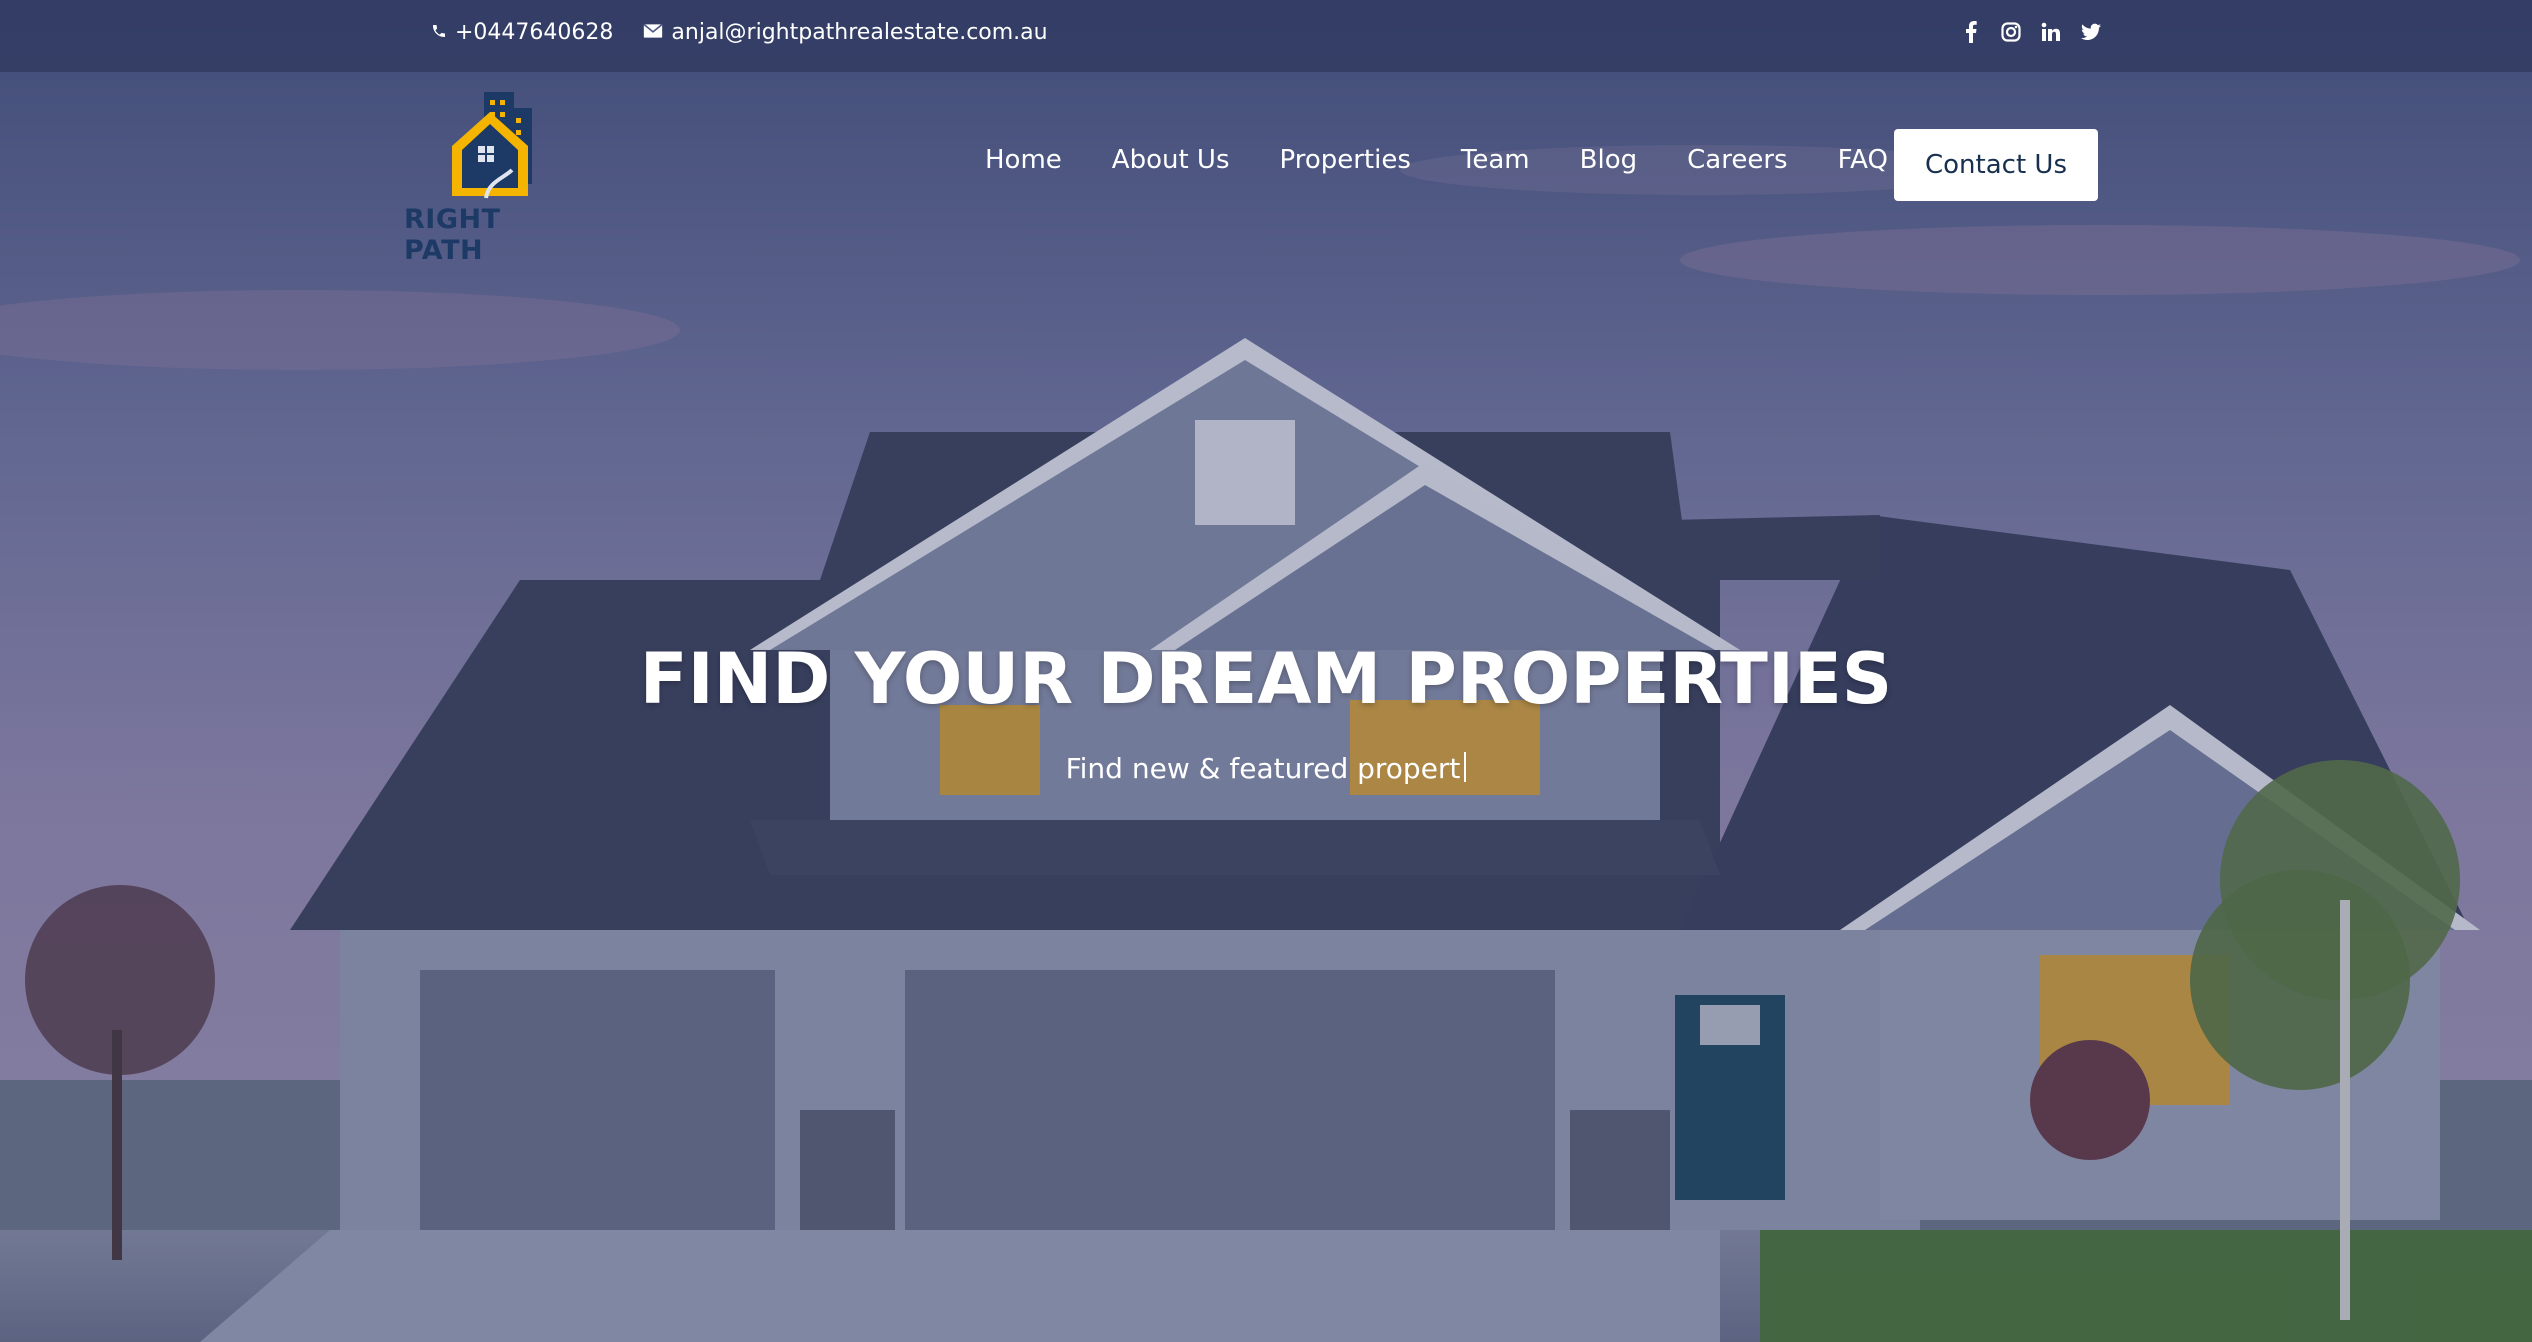  Describe the element at coordinates (2031, 32) in the screenshot. I see `social-links` at that location.